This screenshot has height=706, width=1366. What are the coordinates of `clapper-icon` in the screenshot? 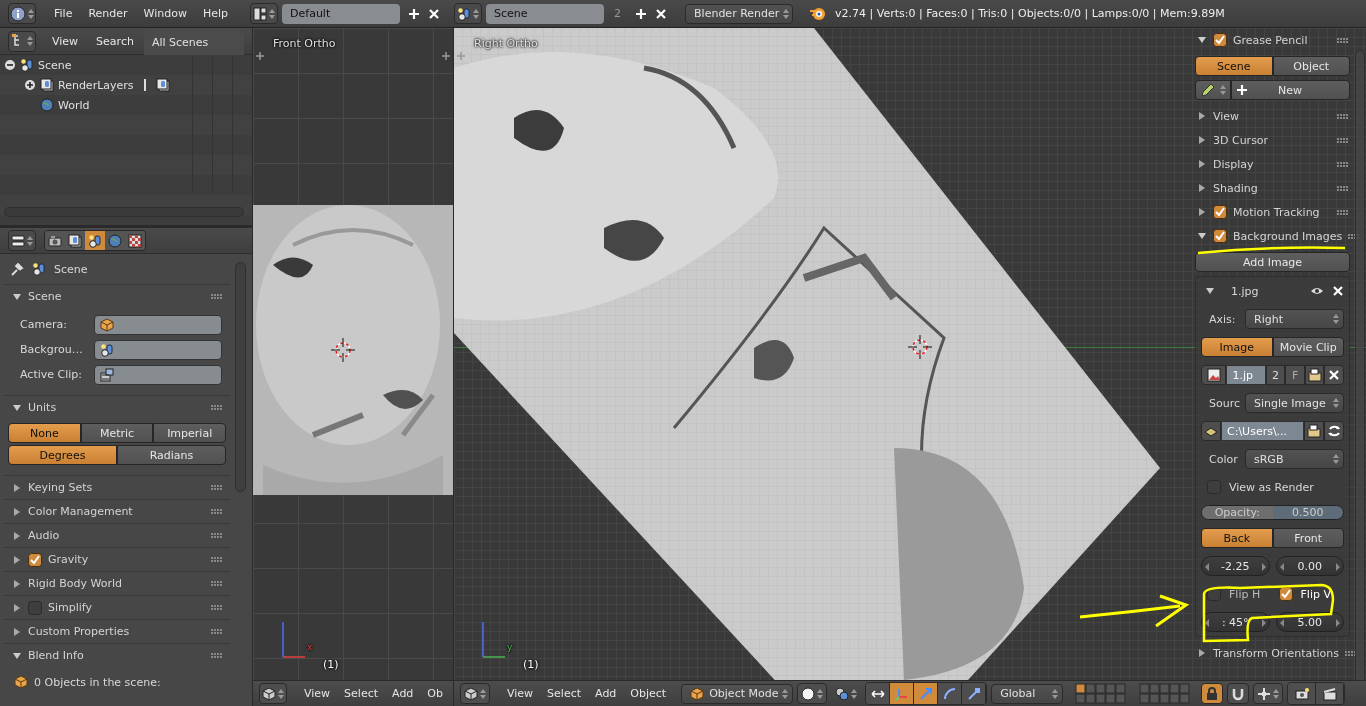 It's located at (1329, 693).